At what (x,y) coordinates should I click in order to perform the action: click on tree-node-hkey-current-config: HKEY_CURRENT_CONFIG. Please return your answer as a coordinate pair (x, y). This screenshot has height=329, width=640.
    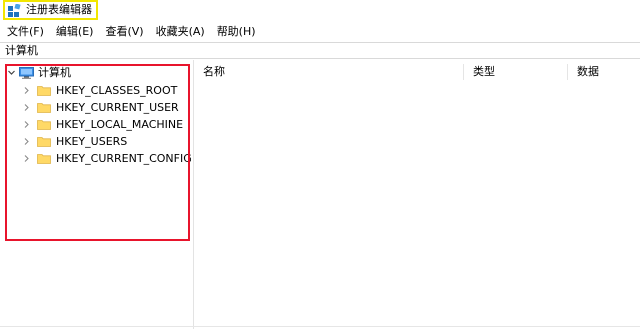
    Looking at the image, I should click on (107, 158).